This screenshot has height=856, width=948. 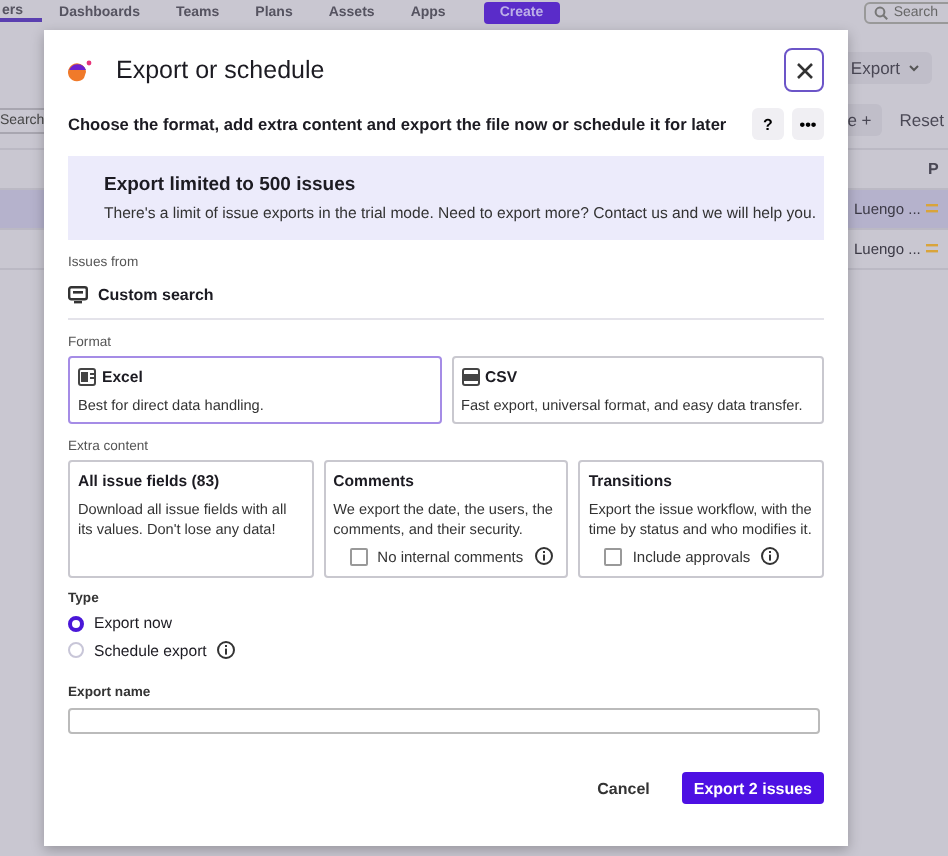 I want to click on file-icon, so click(x=470, y=377).